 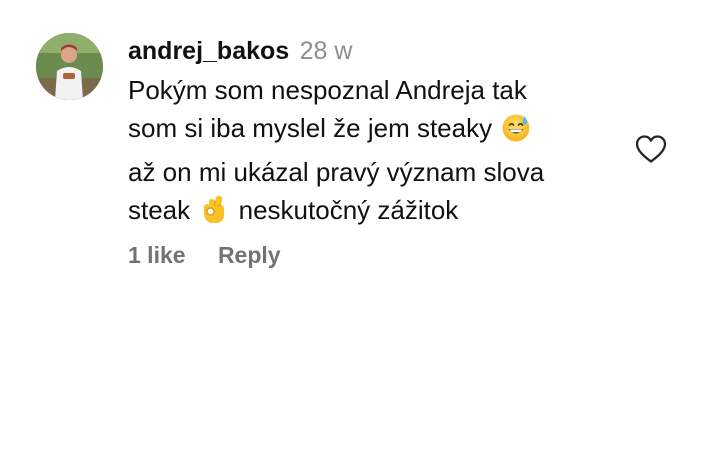 I want to click on avatar, so click(x=69, y=66).